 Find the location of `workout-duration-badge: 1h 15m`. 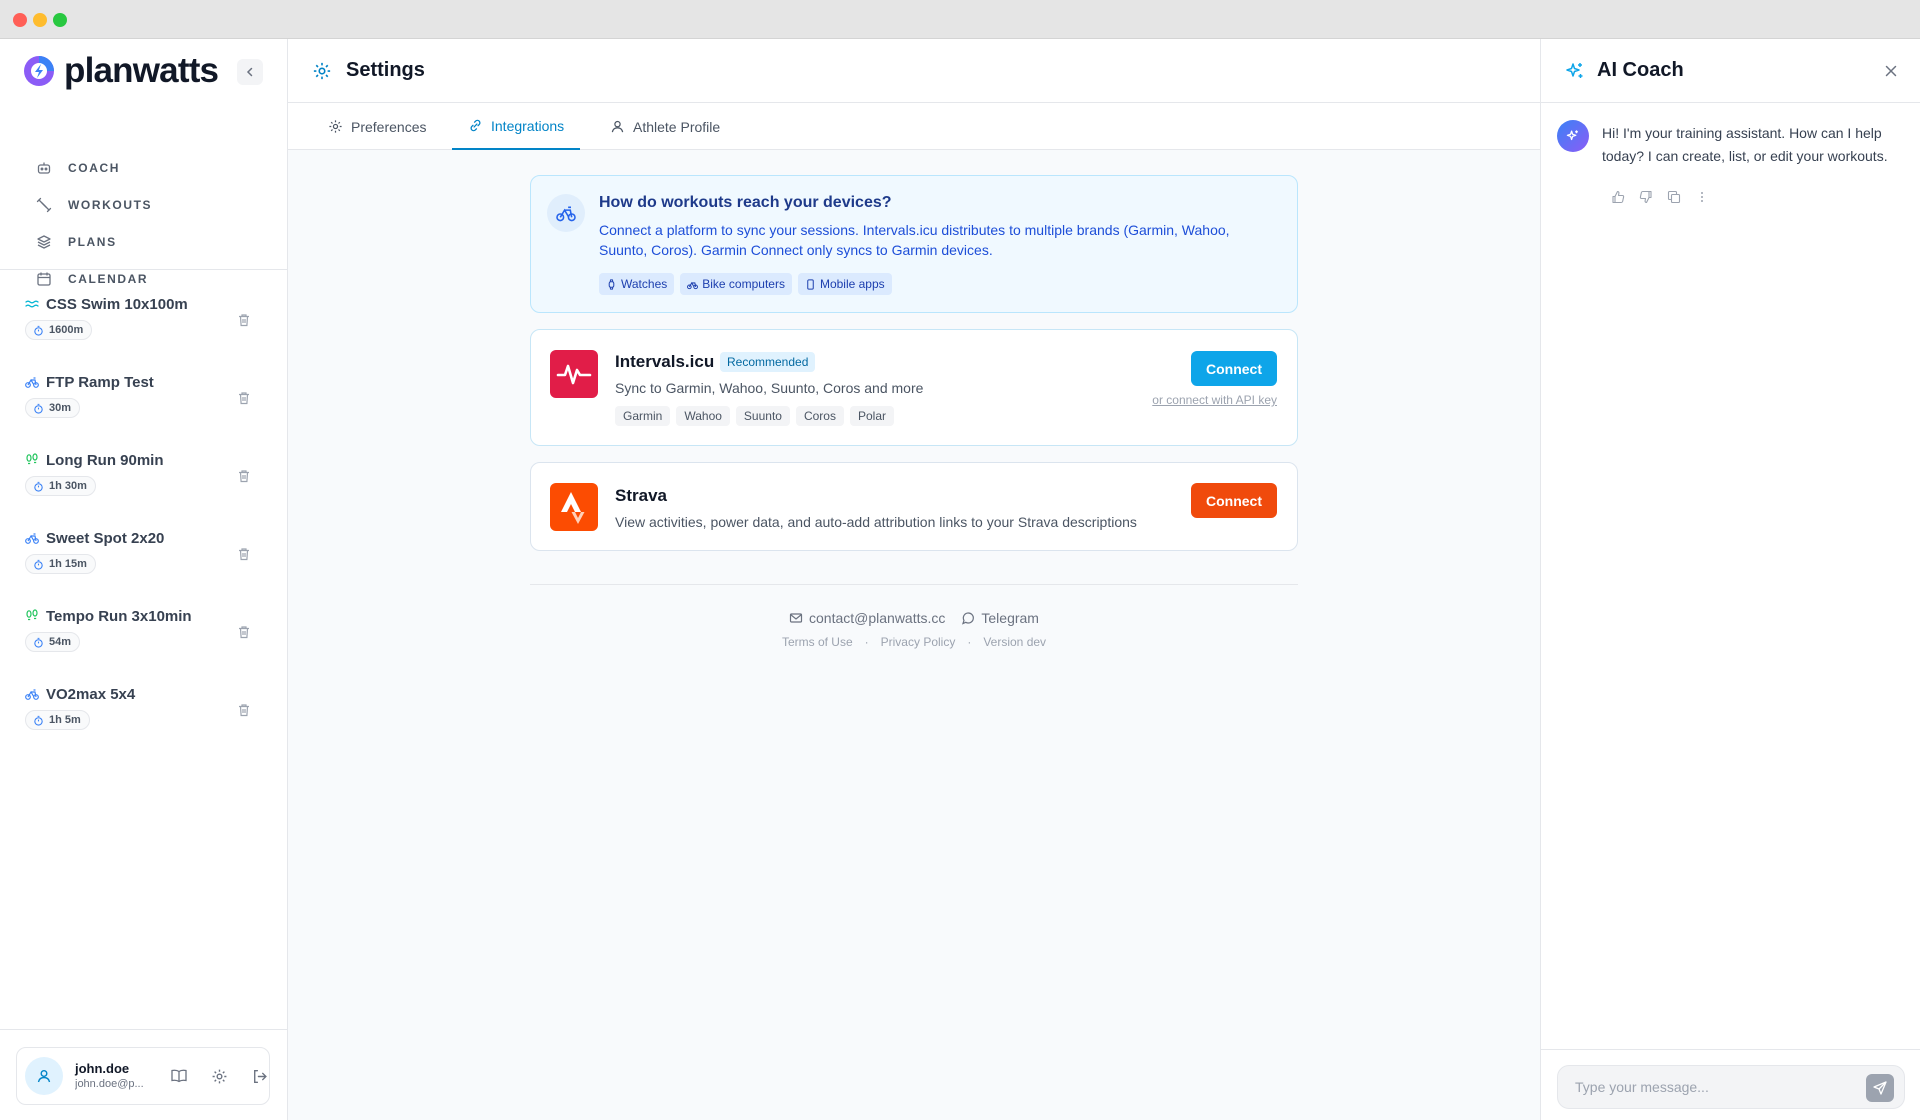

workout-duration-badge: 1h 15m is located at coordinates (60, 564).